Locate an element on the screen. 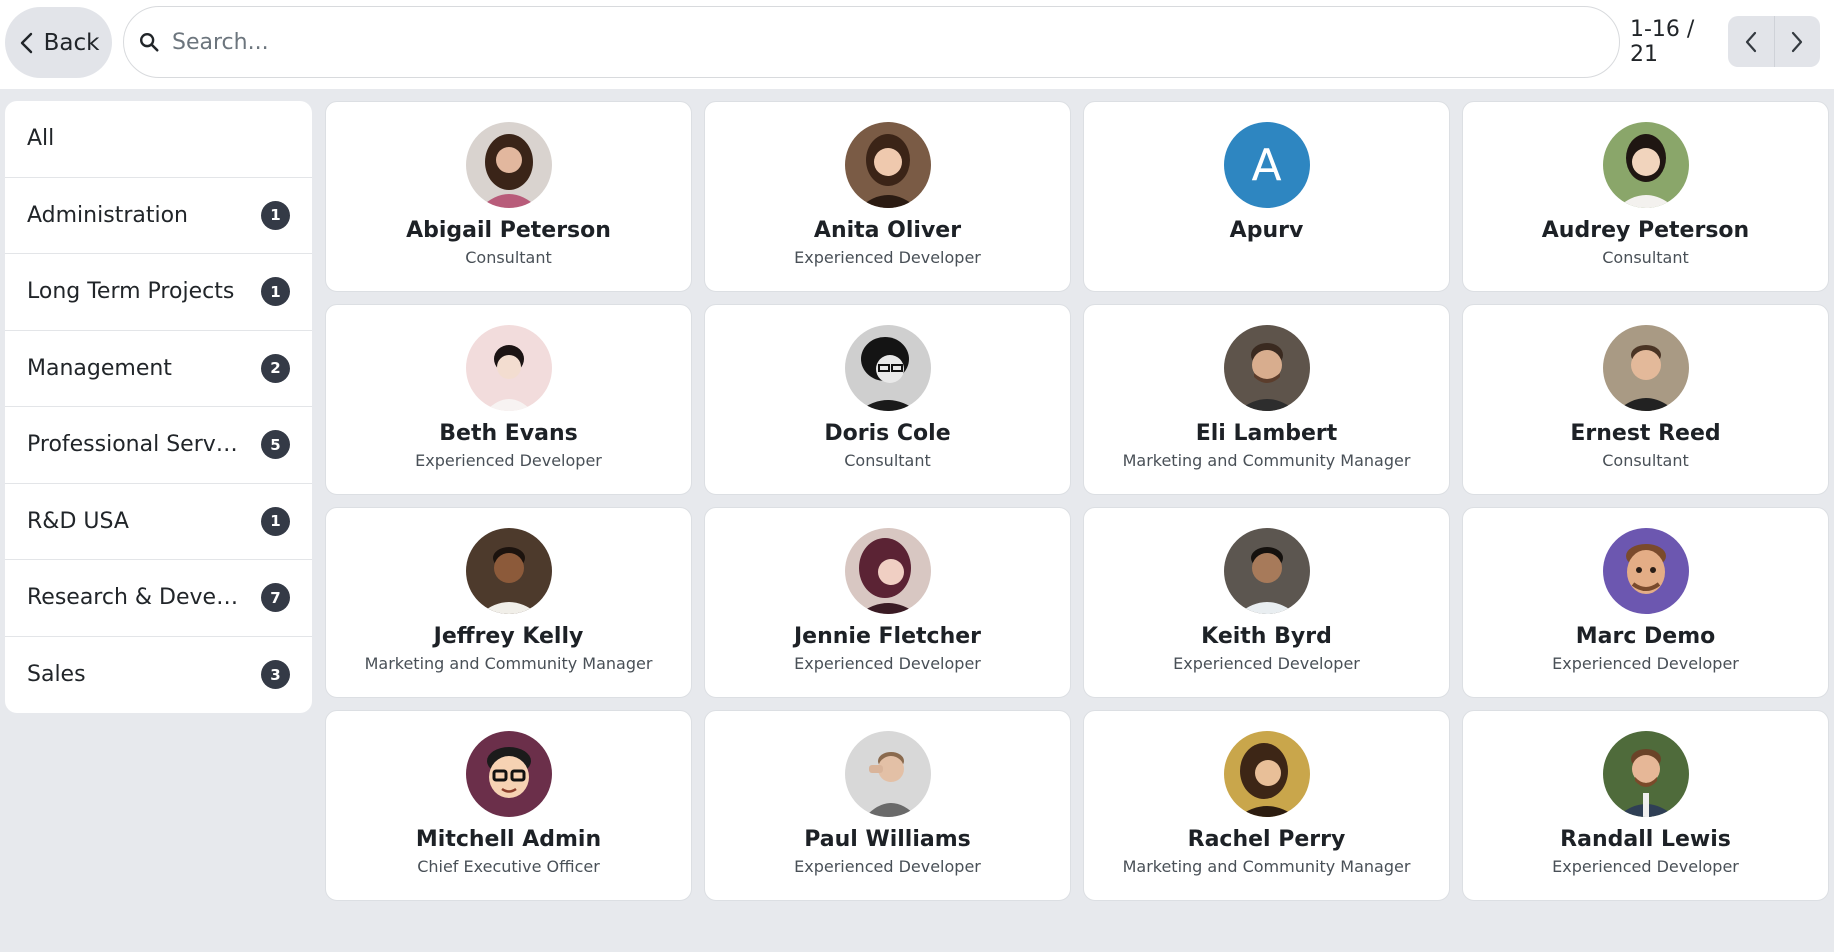 The image size is (1834, 952). employee-card: Beth Evans Experienced Developer is located at coordinates (508, 399).